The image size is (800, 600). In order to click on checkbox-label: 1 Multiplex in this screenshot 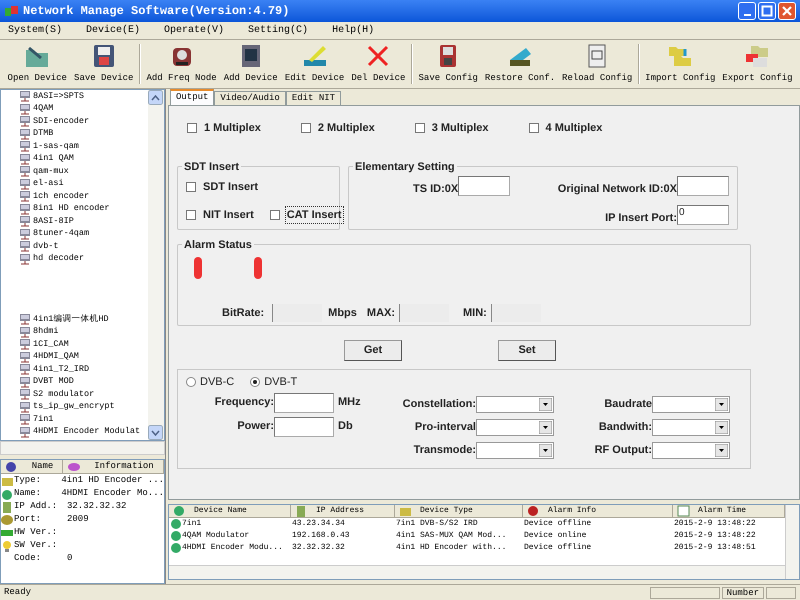, I will do `click(232, 128)`.